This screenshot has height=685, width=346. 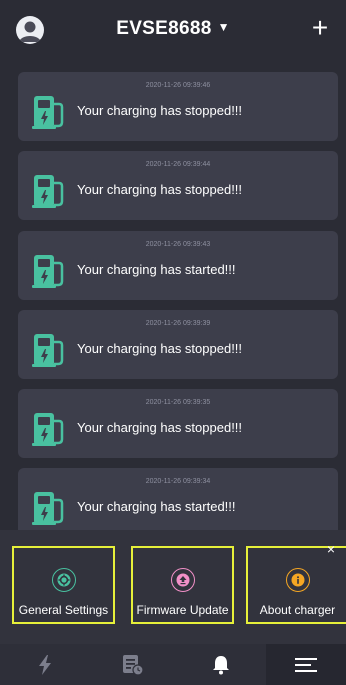 I want to click on tab-menu, so click(x=306, y=664).